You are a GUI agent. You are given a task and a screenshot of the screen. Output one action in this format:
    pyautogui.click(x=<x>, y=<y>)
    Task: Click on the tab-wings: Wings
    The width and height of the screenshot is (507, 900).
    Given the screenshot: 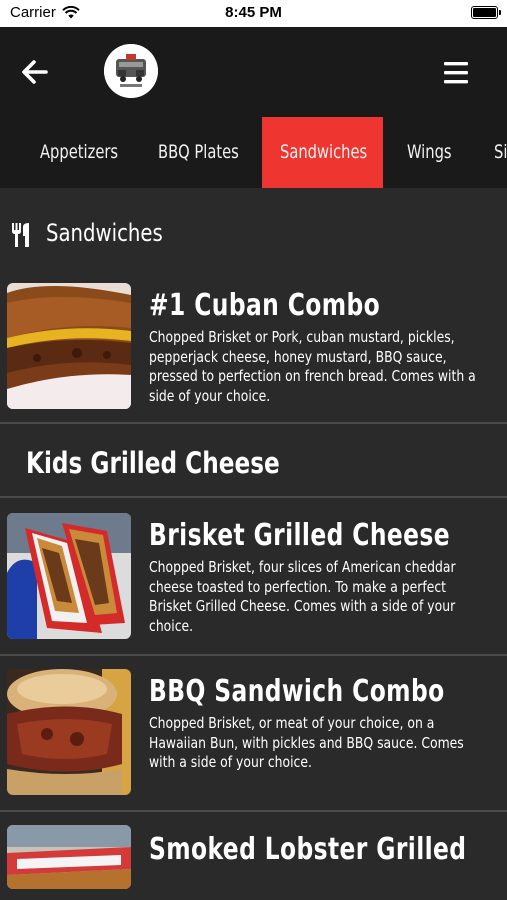 What is the action you would take?
    pyautogui.click(x=429, y=152)
    